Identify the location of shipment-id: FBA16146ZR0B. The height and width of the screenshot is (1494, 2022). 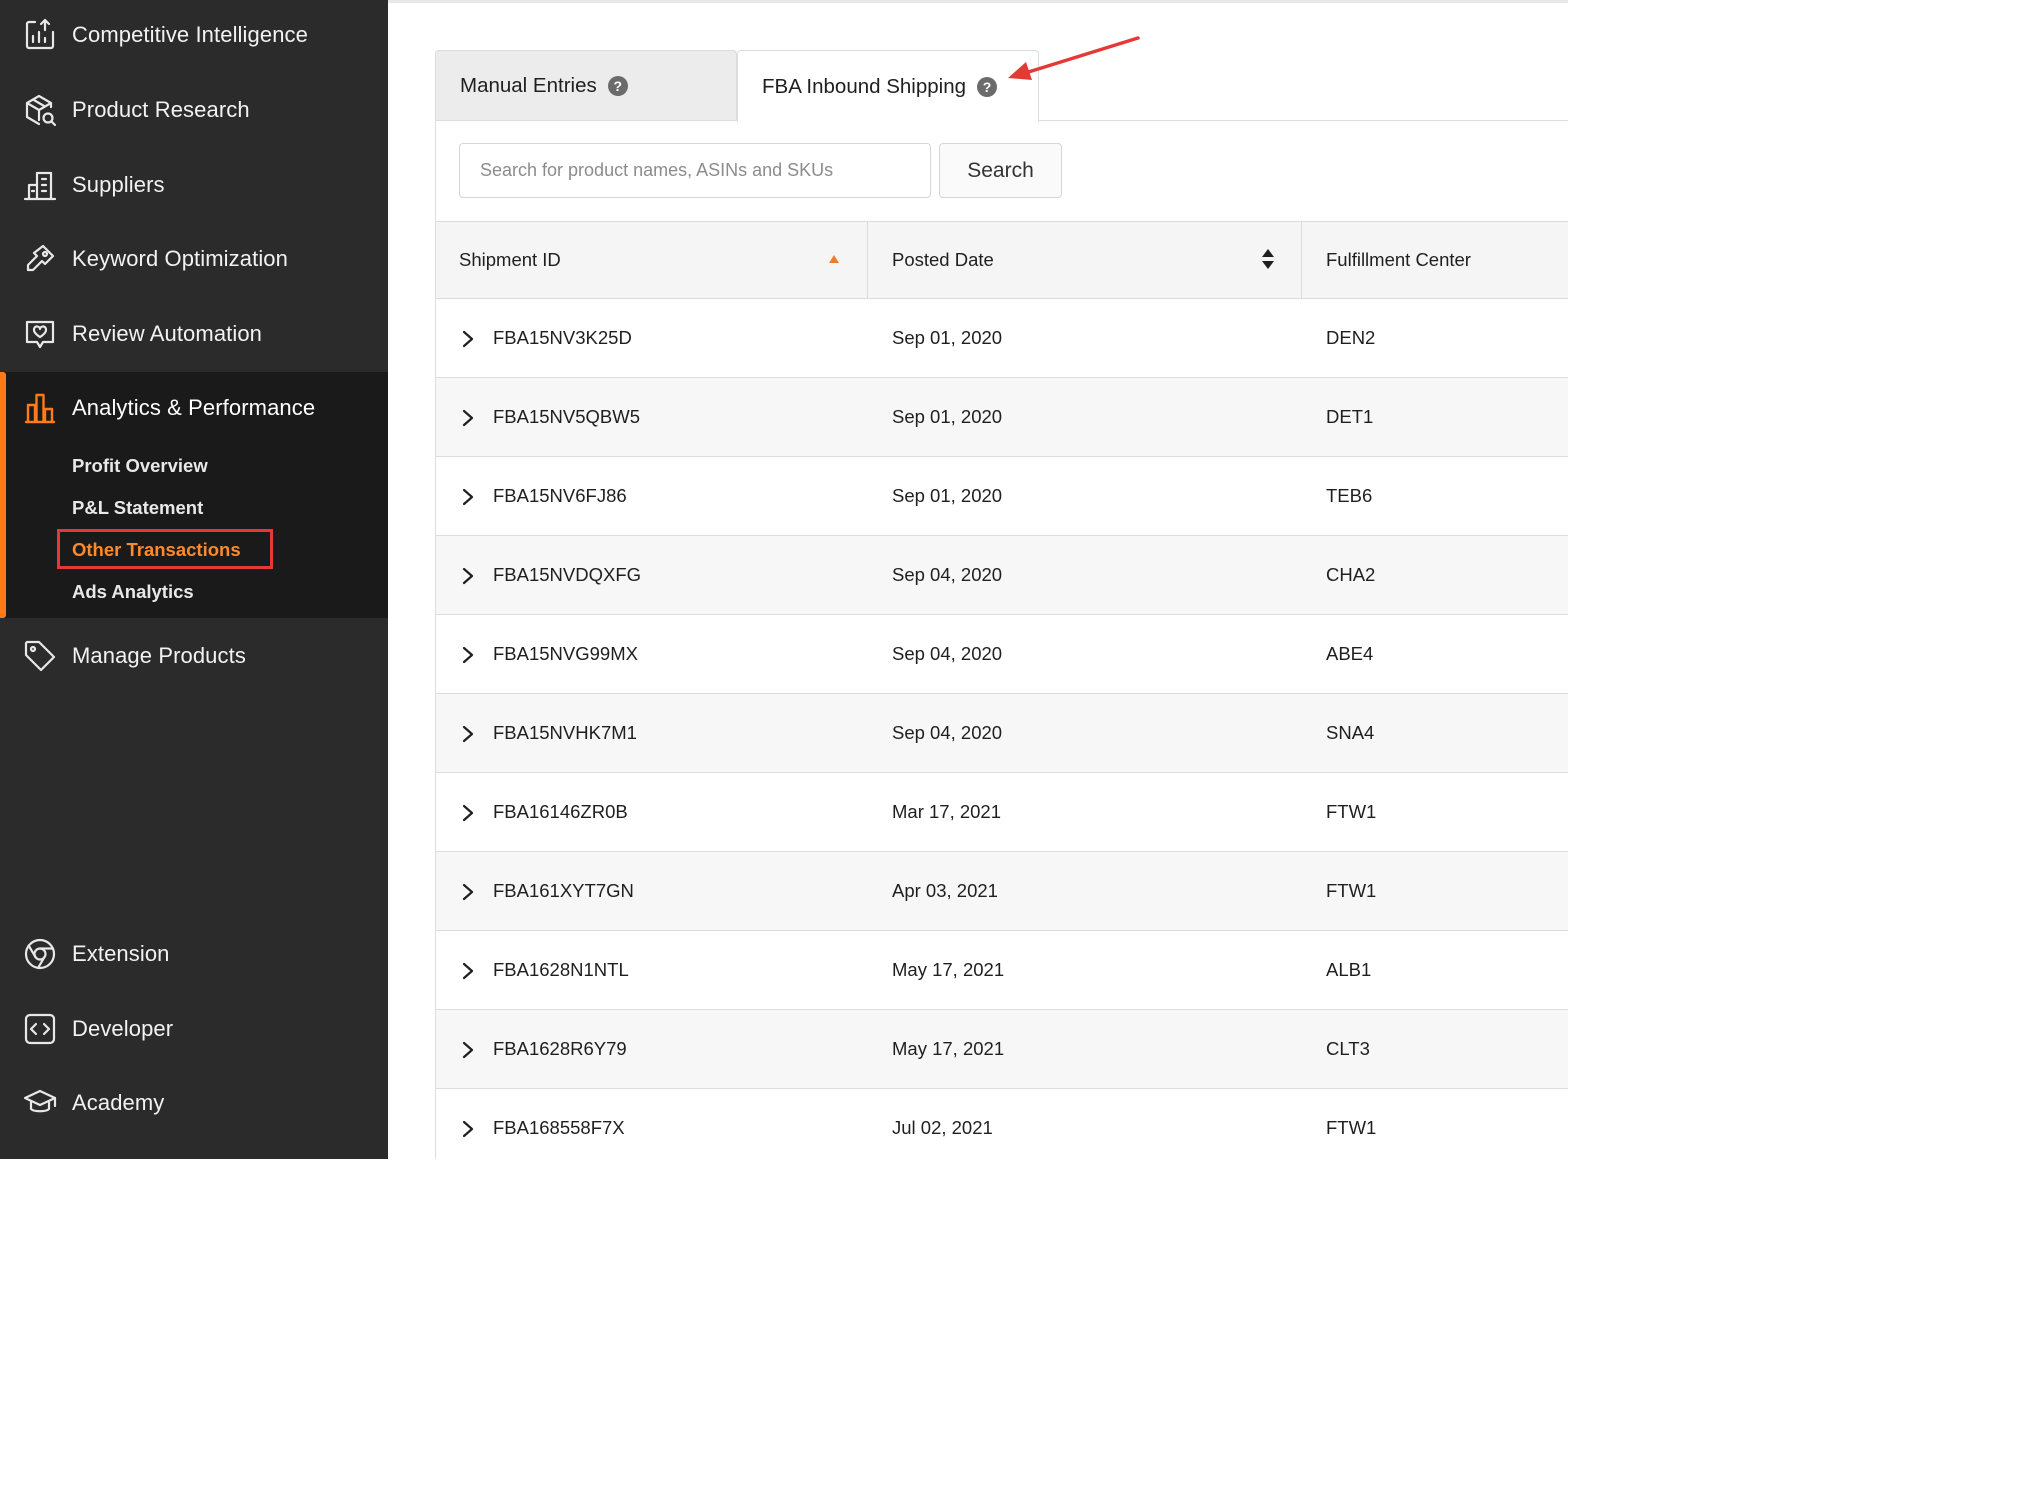
(560, 811).